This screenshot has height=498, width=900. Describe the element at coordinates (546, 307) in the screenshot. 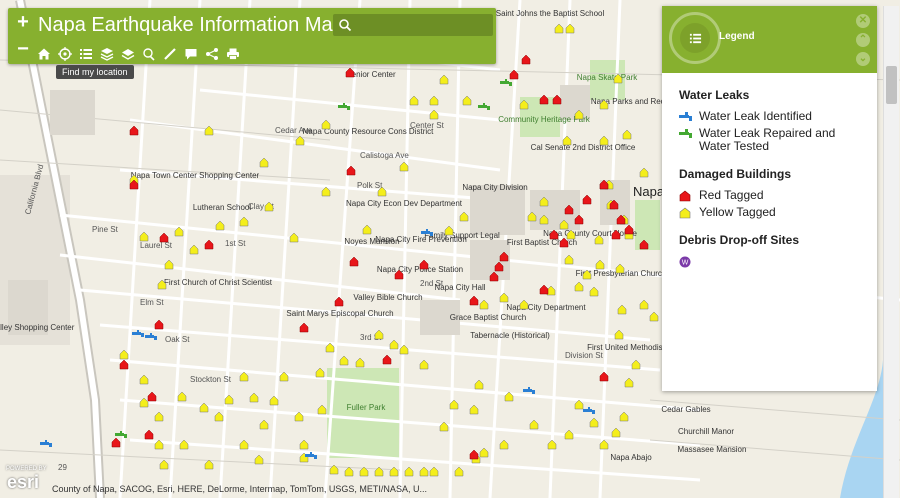

I see `place-napa-city-dept: Napa City Department` at that location.